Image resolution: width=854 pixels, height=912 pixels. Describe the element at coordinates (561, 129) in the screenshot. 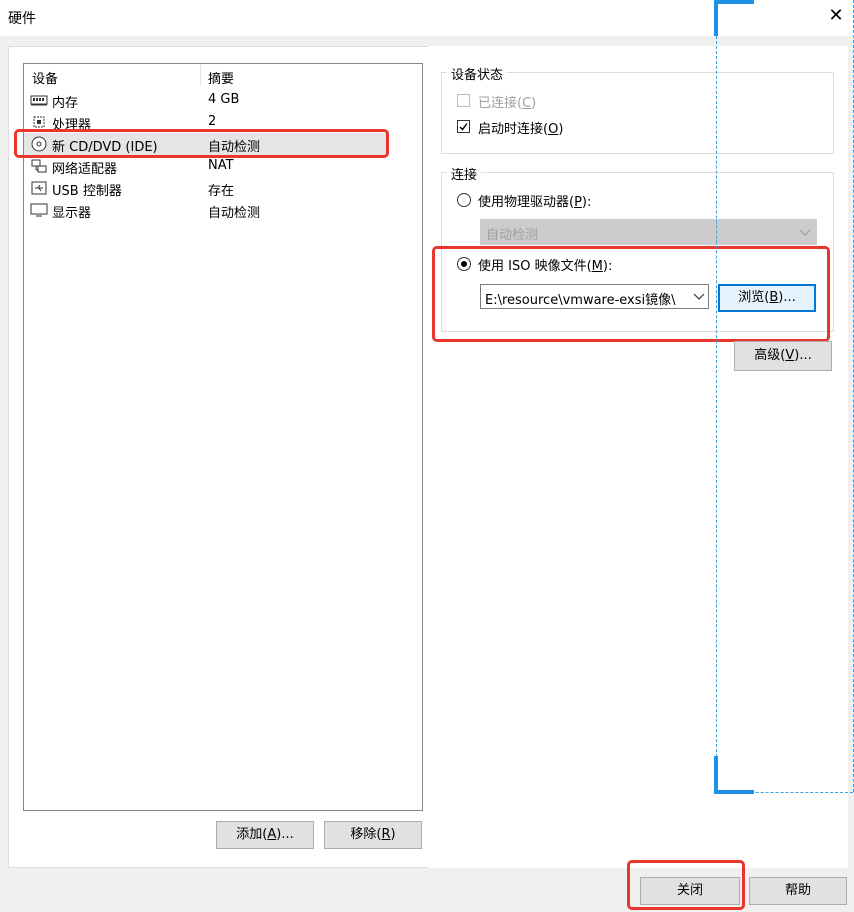

I see `connect-at-power-on-end: )` at that location.